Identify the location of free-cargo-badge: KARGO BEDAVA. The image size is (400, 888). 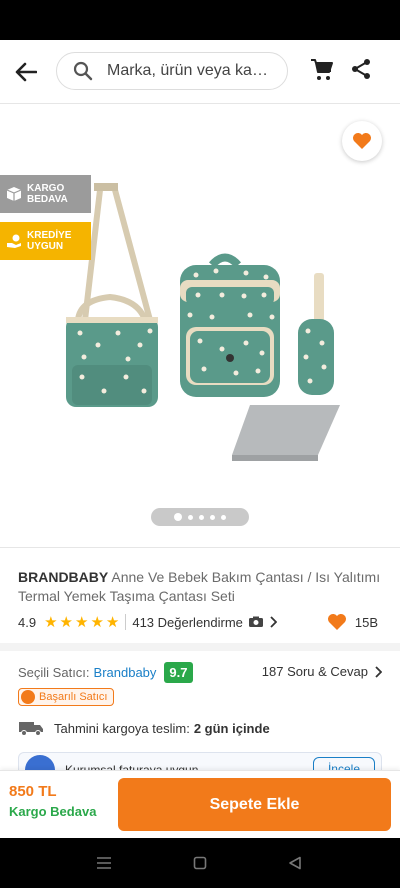
(45, 194).